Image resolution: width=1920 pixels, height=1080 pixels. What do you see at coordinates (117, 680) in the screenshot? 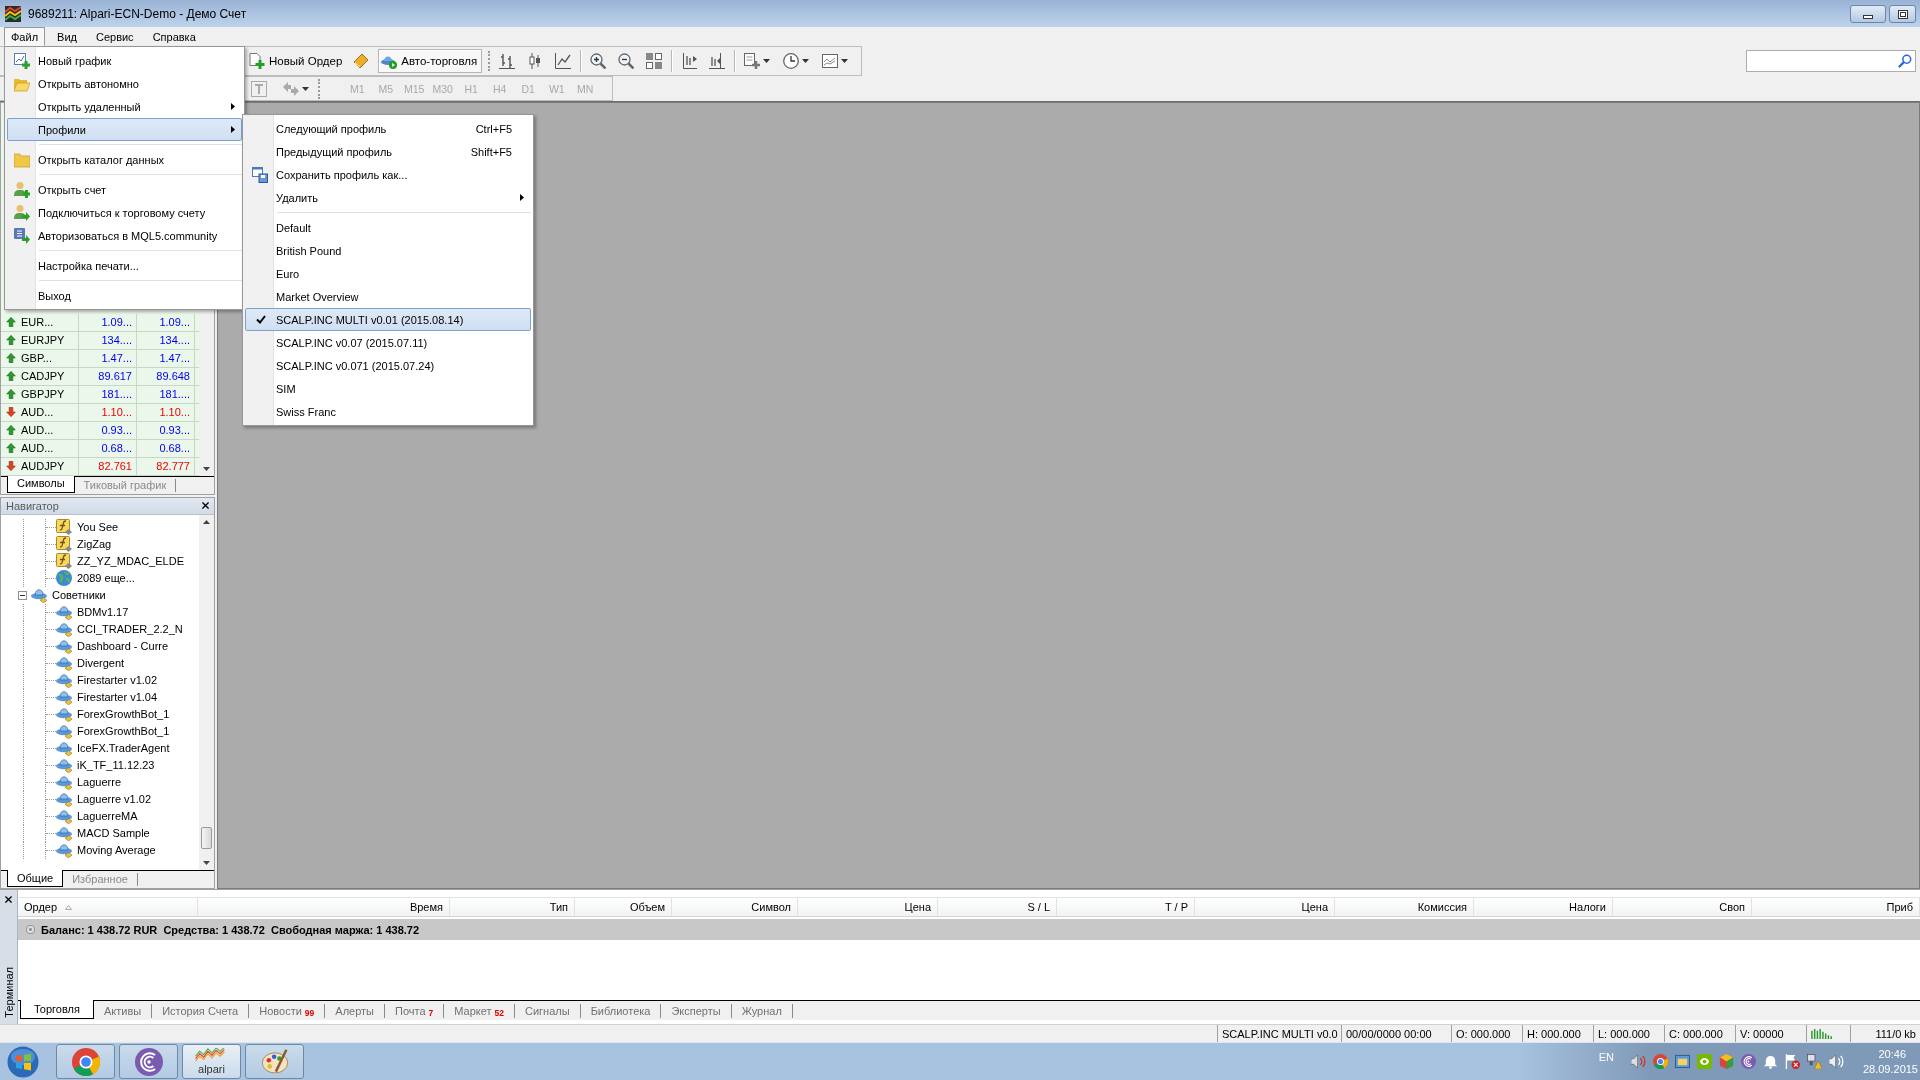
I see `tree-item: Firestarter v1.02` at bounding box center [117, 680].